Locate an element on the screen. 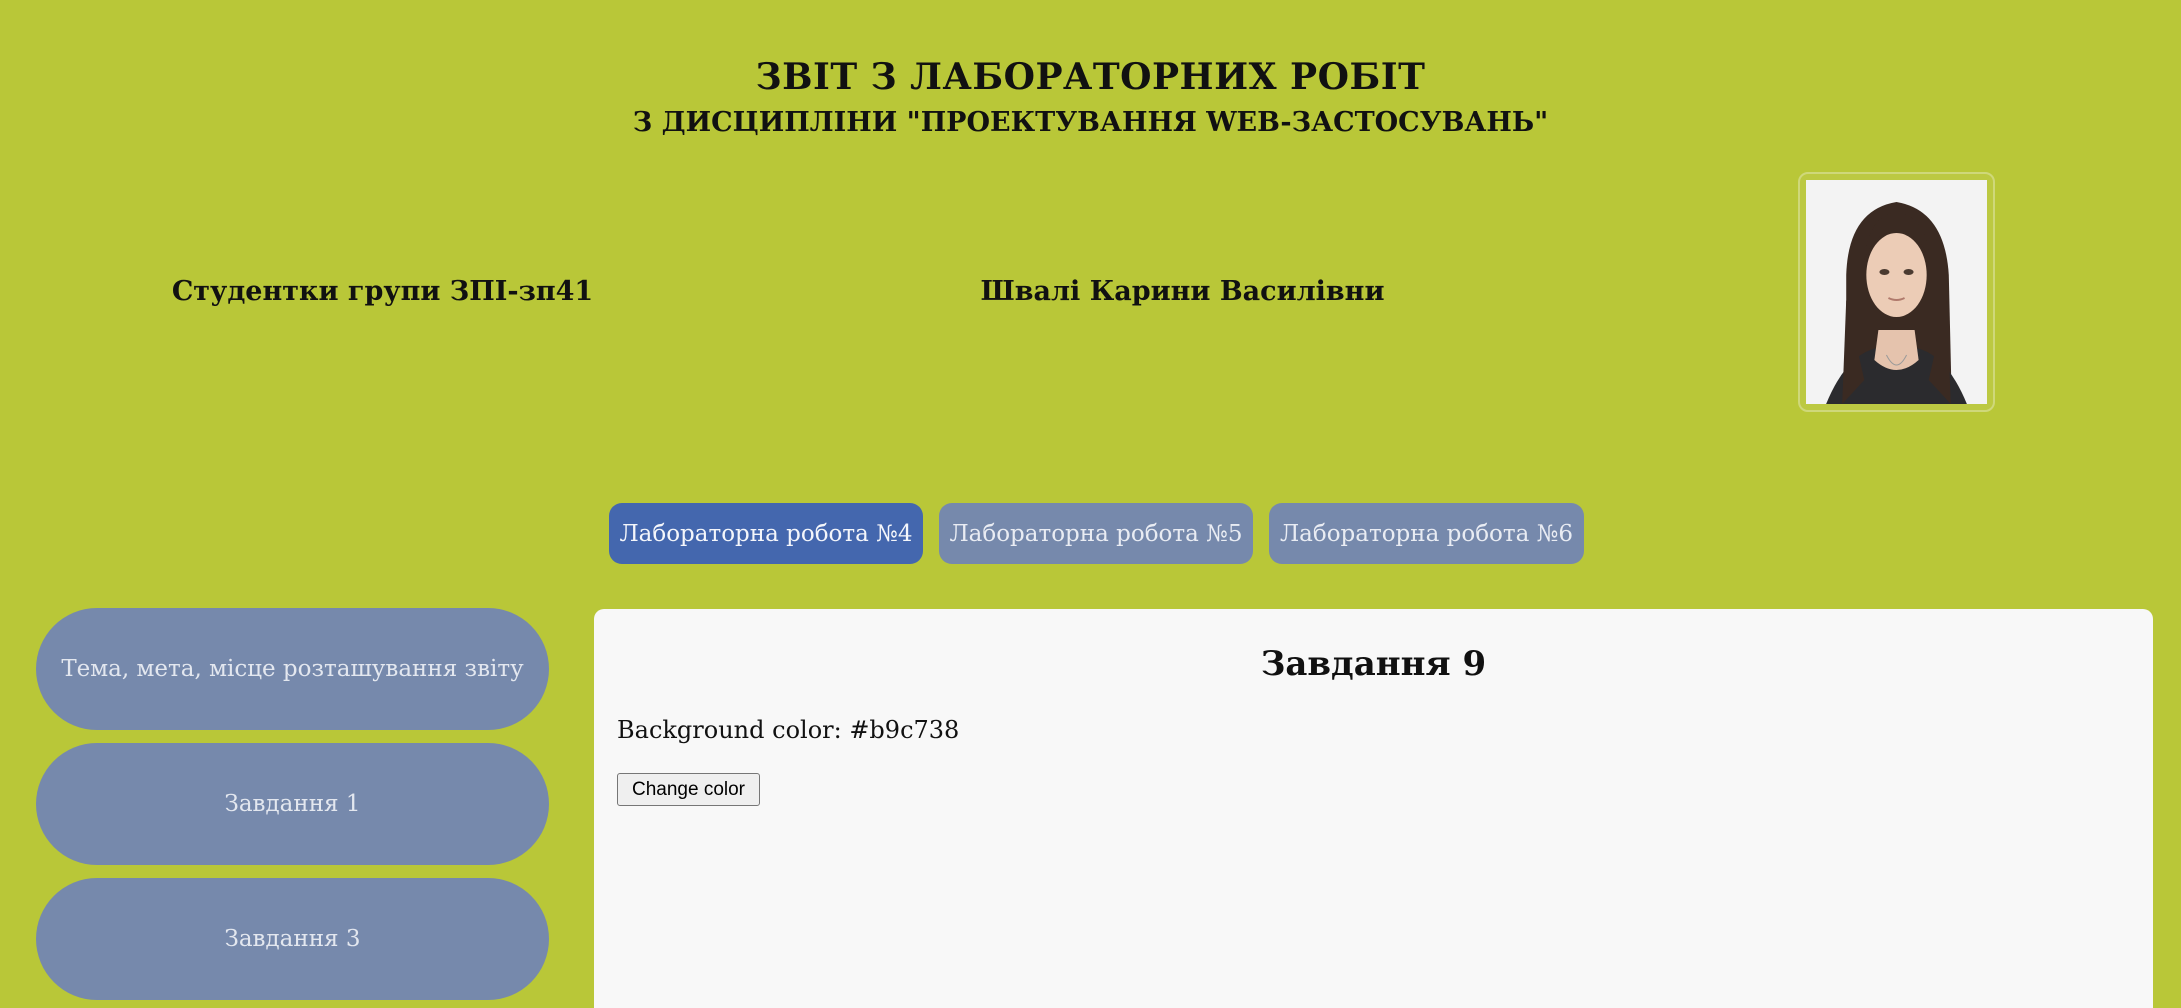 The height and width of the screenshot is (1008, 2181). student-photo-frame is located at coordinates (1896, 292).